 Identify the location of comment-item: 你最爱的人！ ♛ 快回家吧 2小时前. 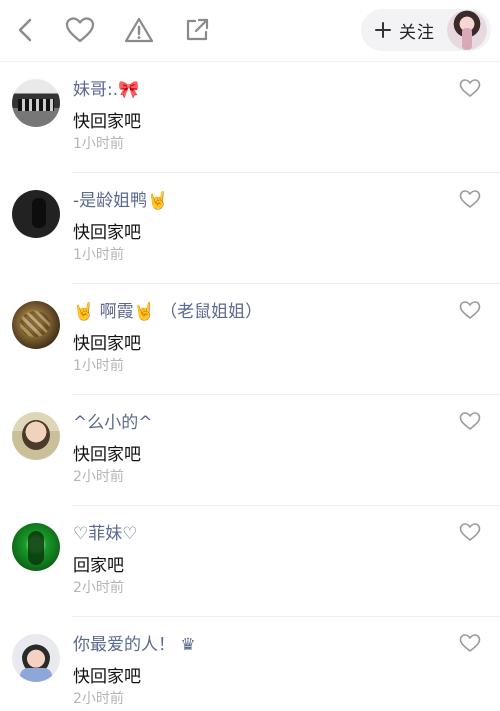
(250, 664).